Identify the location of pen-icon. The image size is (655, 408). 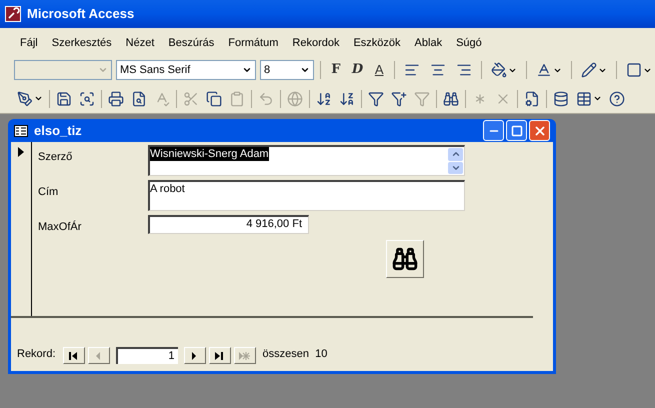
(25, 98).